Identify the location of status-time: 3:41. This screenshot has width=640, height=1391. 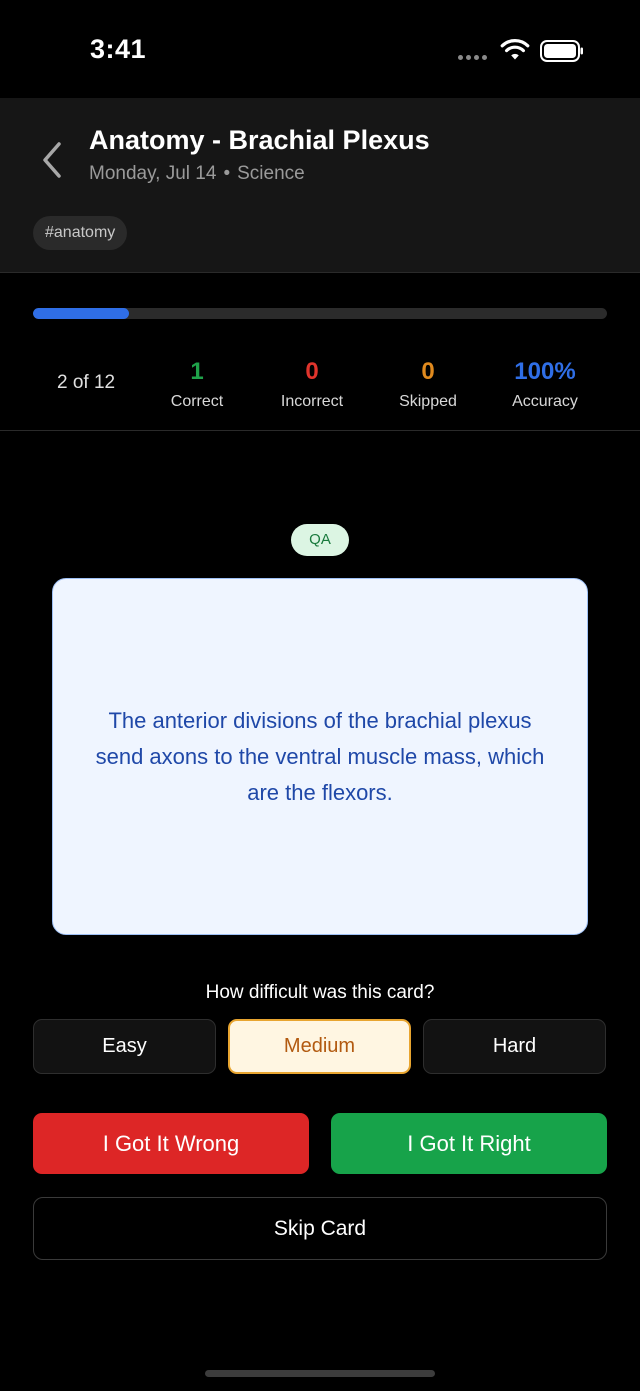
(118, 49).